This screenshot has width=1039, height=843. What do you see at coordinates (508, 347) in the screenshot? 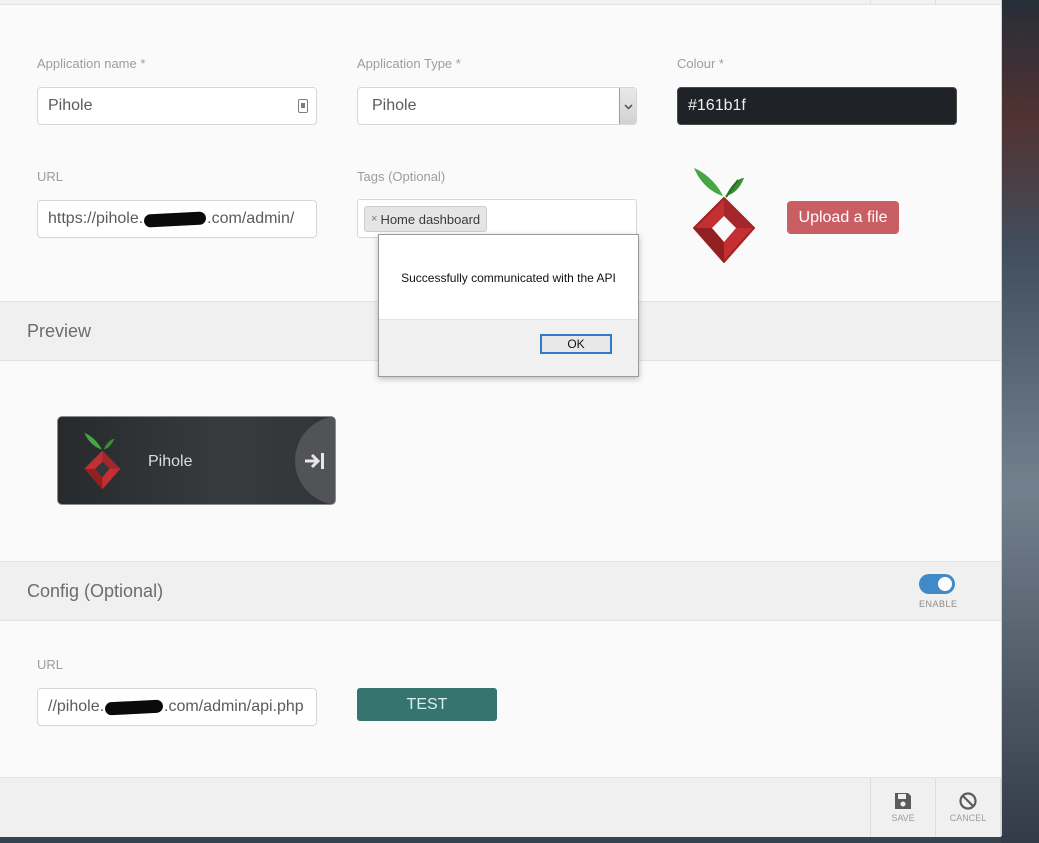
I see `alert-footer: OK` at bounding box center [508, 347].